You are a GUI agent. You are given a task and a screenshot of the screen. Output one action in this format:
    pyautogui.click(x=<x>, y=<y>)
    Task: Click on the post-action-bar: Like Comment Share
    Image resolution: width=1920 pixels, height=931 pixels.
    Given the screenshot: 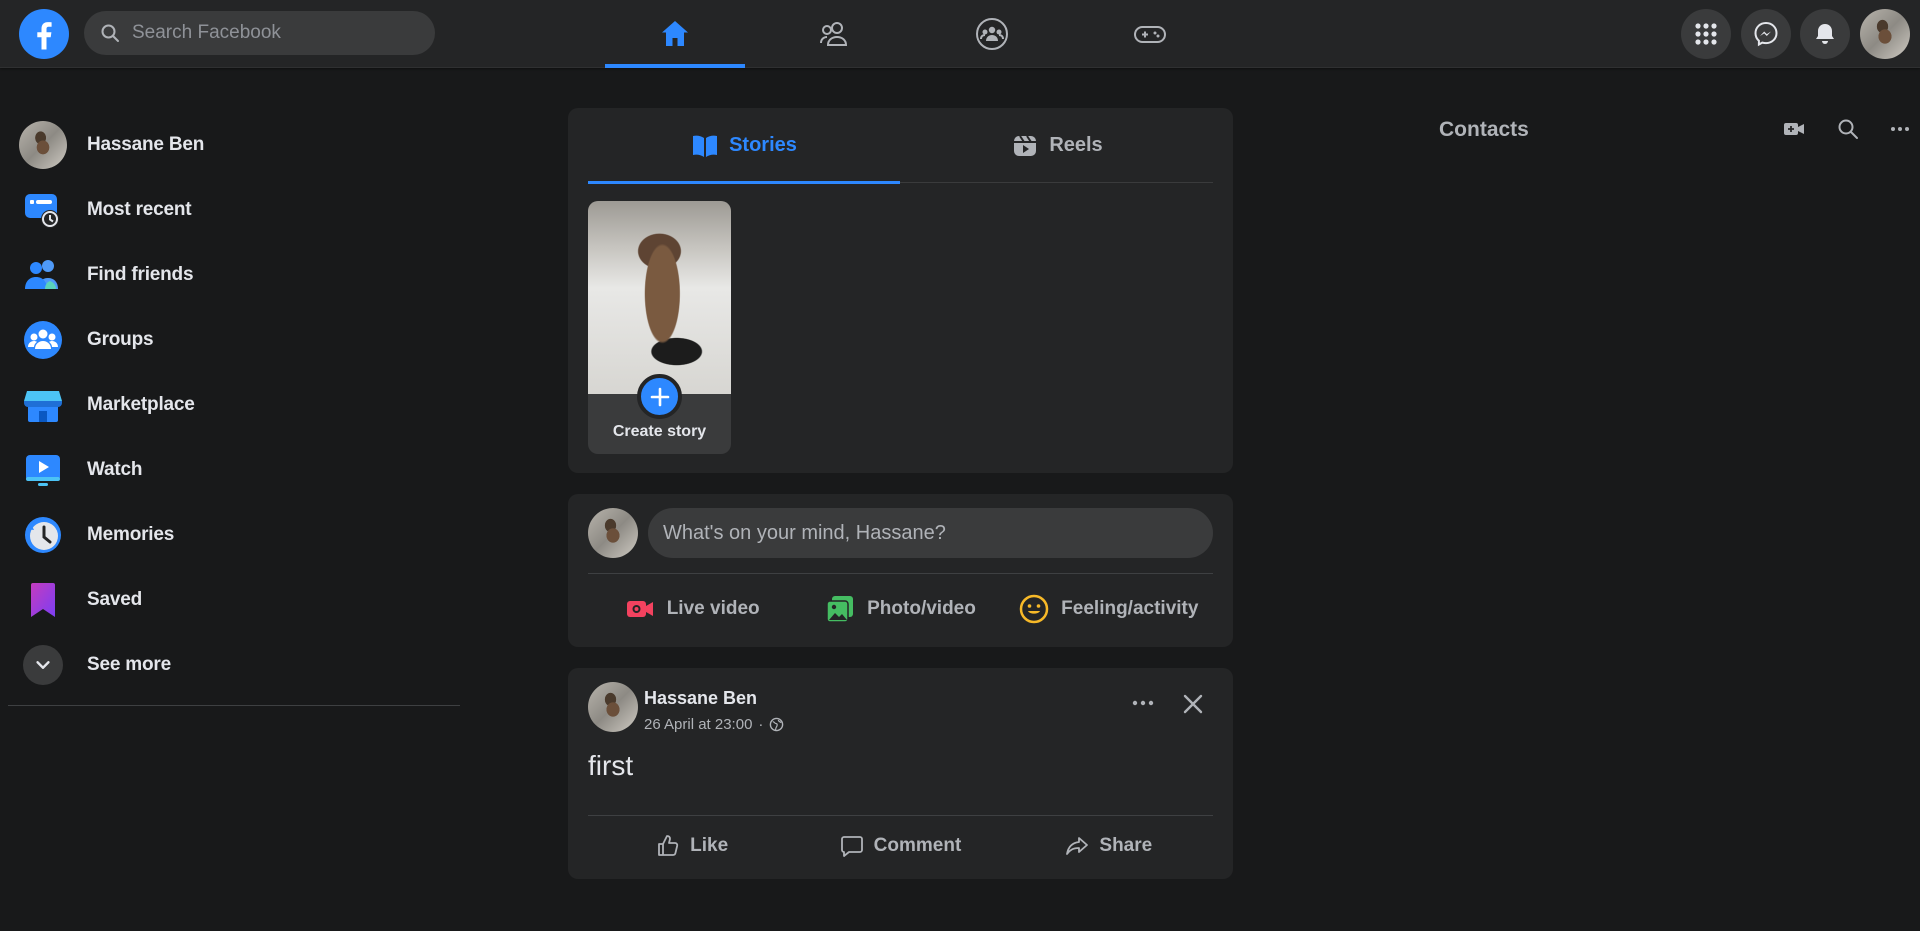 What is the action you would take?
    pyautogui.click(x=900, y=846)
    